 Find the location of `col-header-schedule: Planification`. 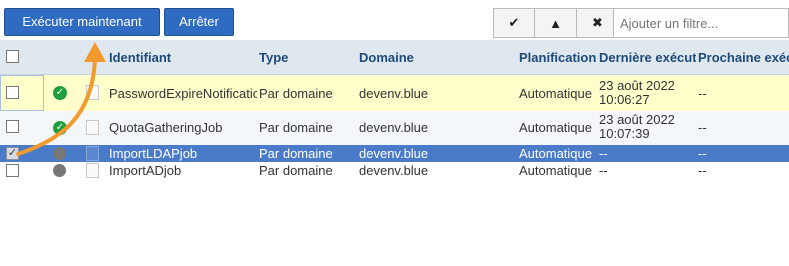

col-header-schedule: Planification is located at coordinates (558, 57).